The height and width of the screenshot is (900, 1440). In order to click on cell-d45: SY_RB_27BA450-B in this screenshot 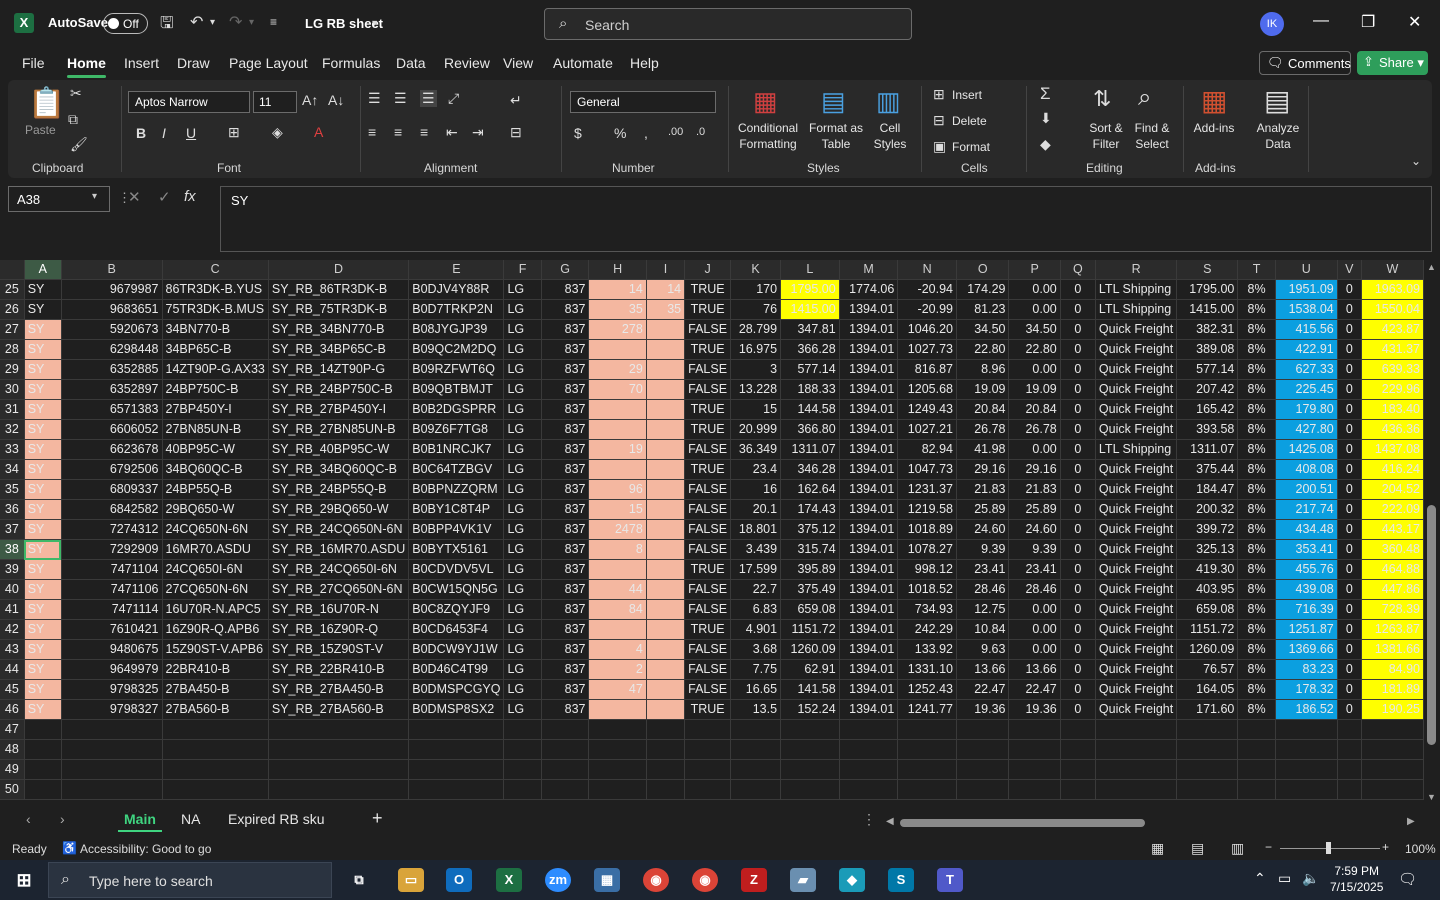, I will do `click(339, 689)`.